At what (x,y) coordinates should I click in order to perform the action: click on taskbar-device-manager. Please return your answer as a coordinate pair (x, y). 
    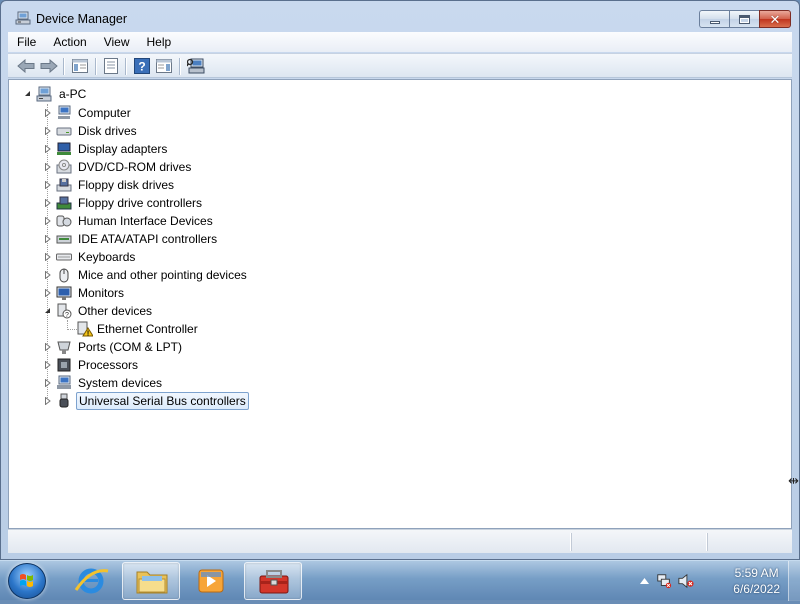
    Looking at the image, I should click on (273, 581).